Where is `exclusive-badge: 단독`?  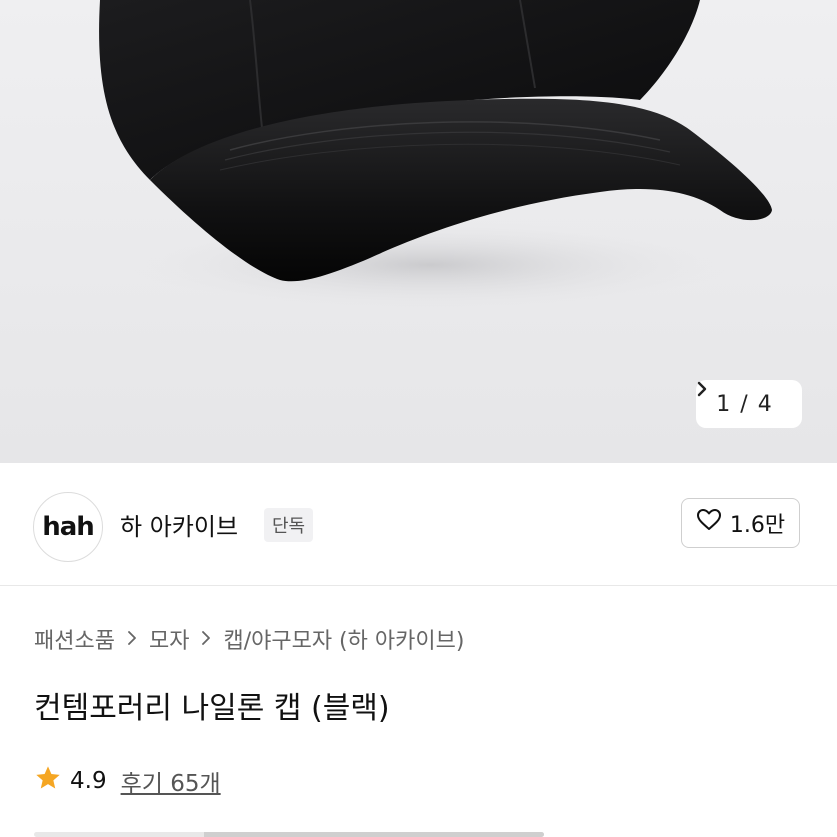 exclusive-badge: 단독 is located at coordinates (289, 525).